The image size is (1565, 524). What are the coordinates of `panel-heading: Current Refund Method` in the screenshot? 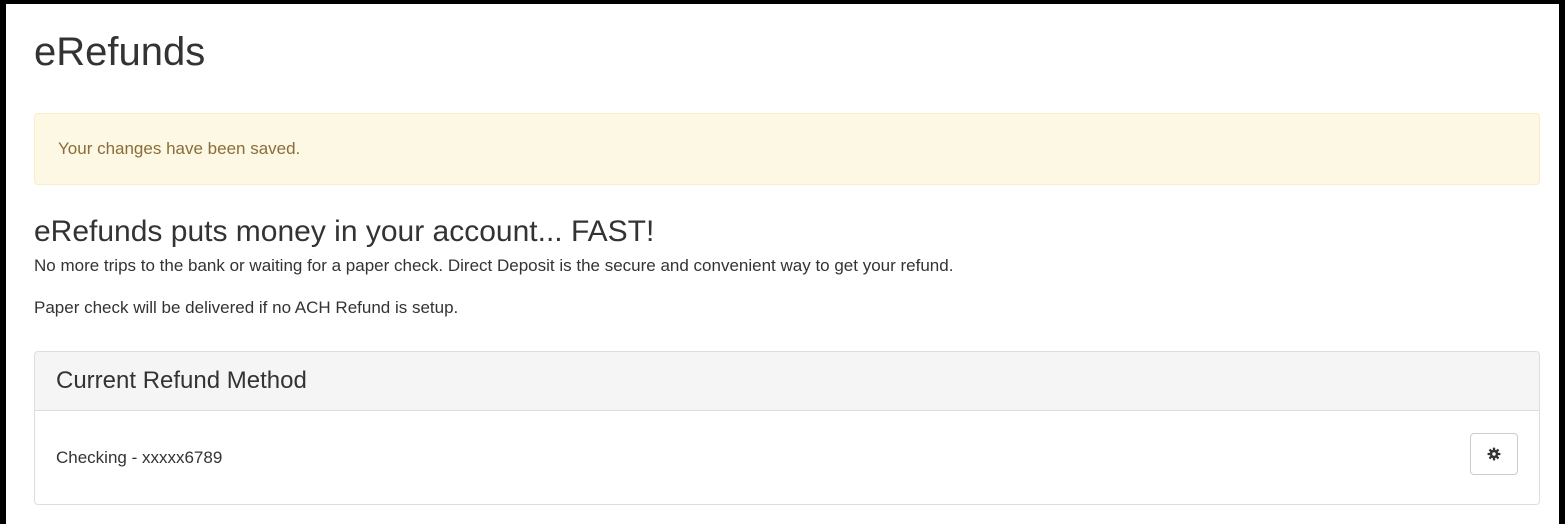 It's located at (787, 381).